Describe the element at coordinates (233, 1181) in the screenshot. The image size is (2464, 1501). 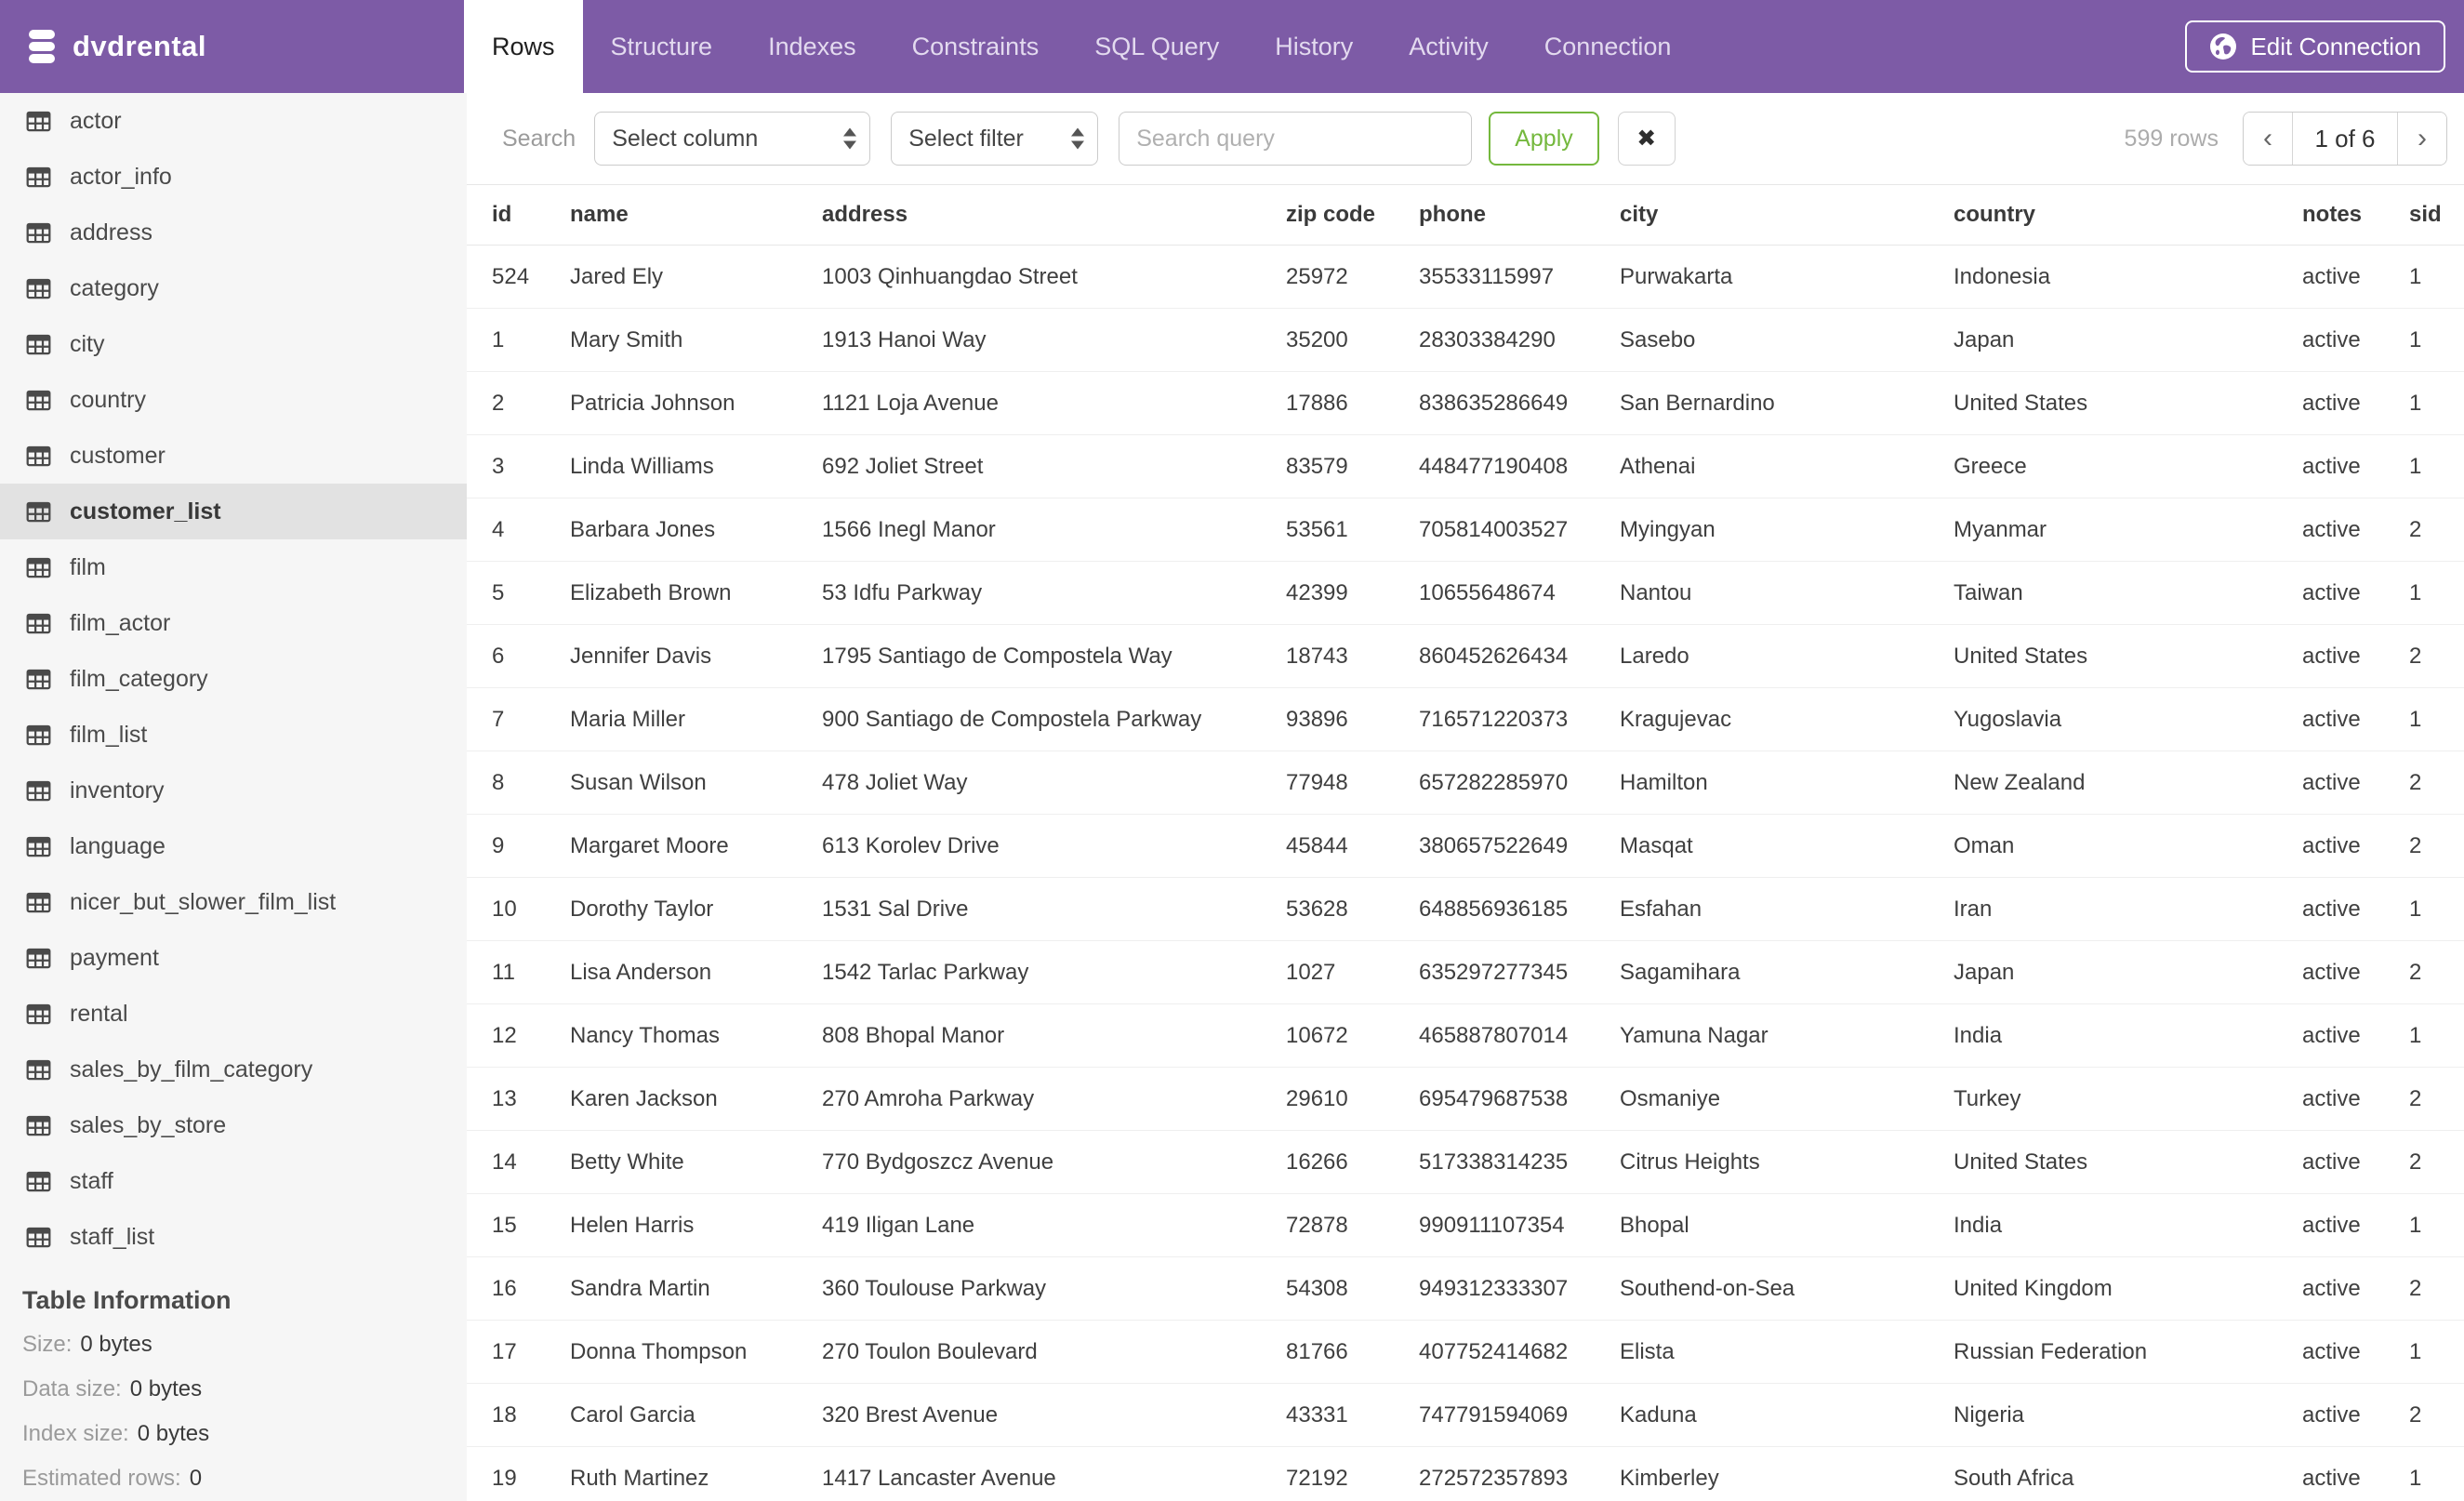
I see `sidebar-item-staff: staff` at that location.